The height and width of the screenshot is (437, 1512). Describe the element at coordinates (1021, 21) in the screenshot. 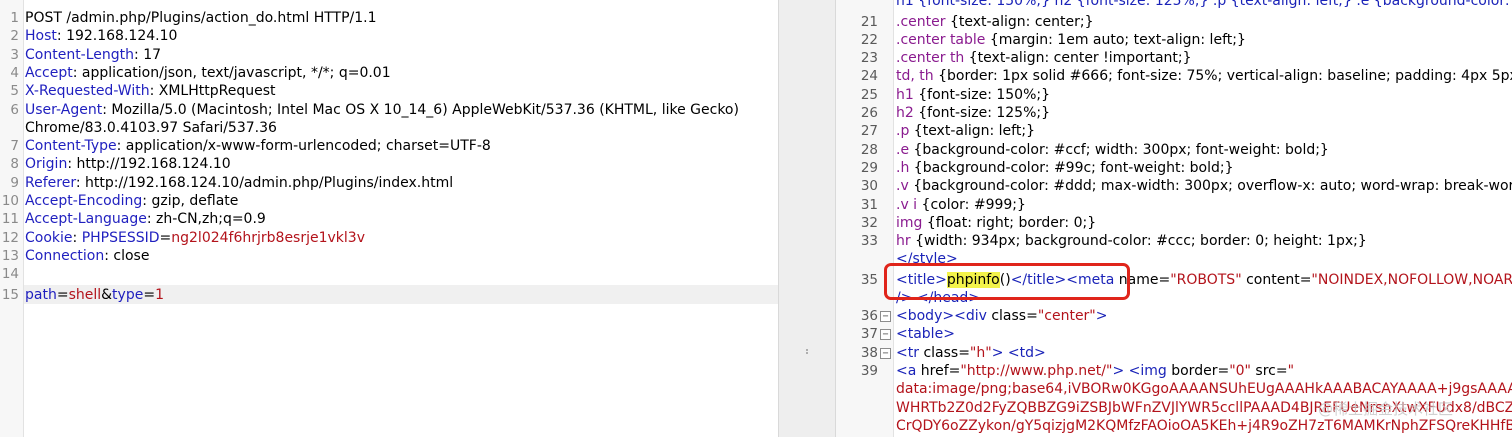

I see `css-rule: {text-align: center;}` at that location.